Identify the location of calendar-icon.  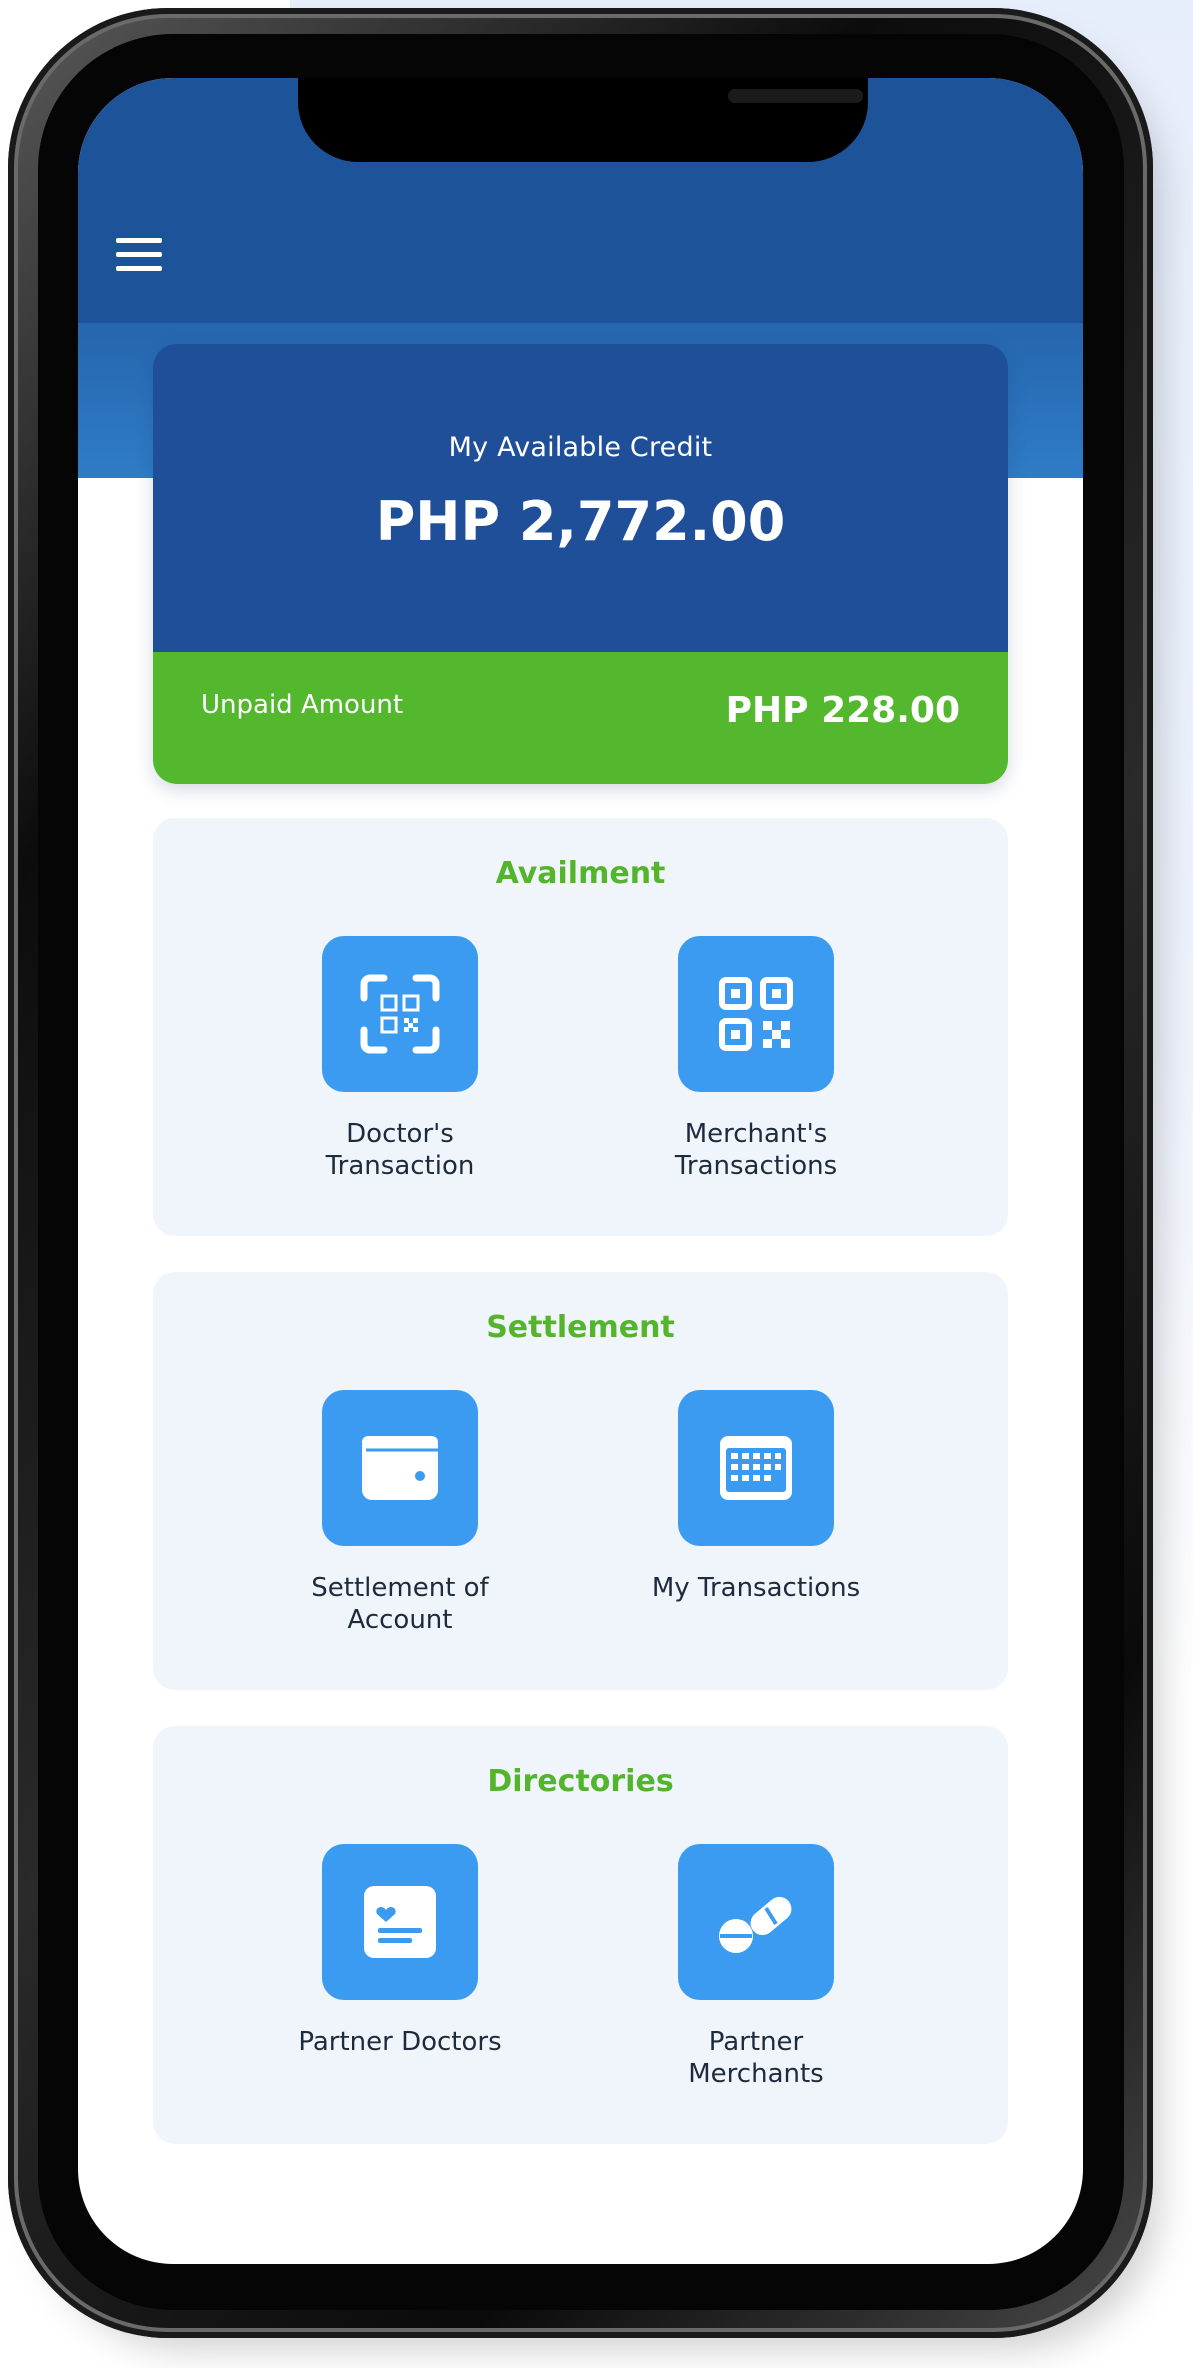
(756, 1468).